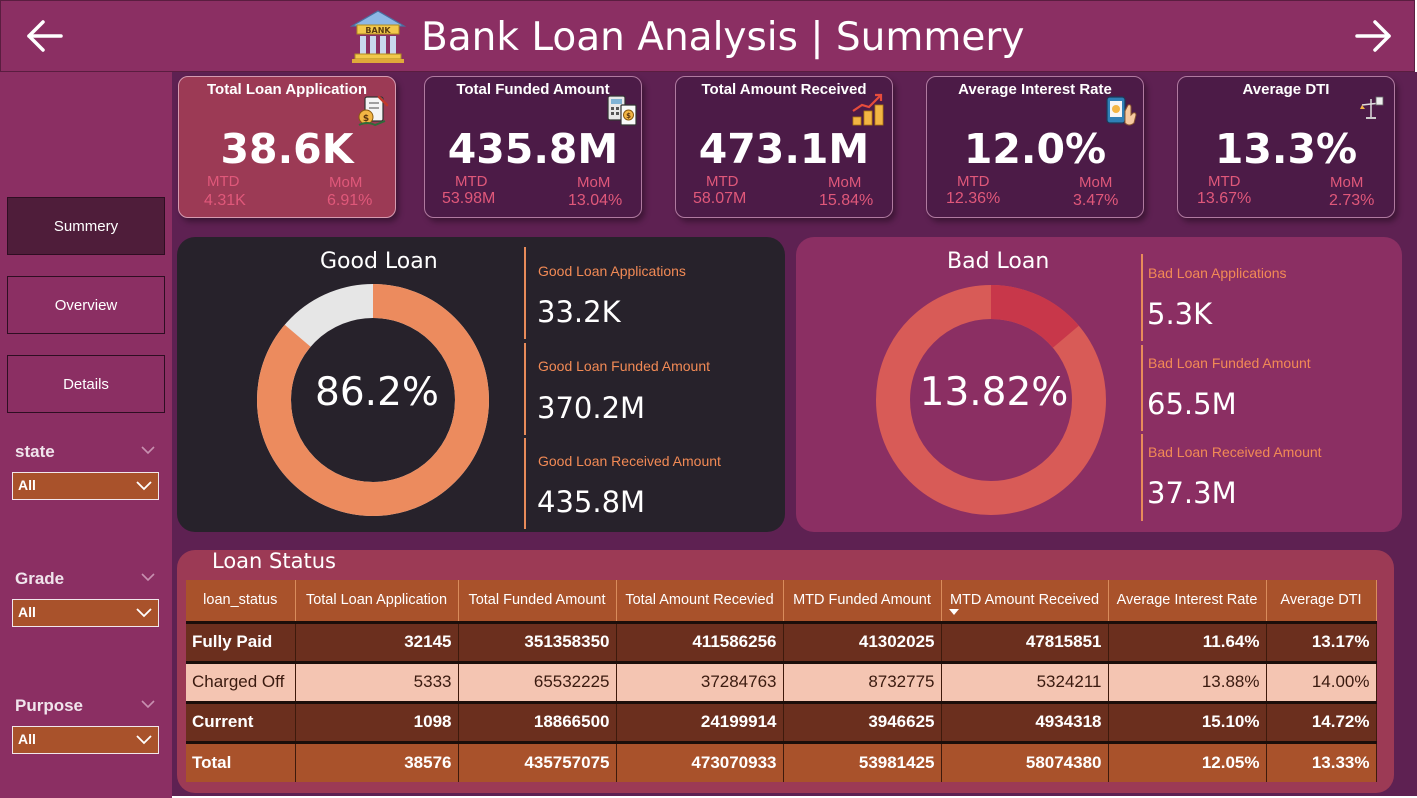 The height and width of the screenshot is (798, 1417). Describe the element at coordinates (595, 200) in the screenshot. I see `kpi-mom-value: 13.04%` at that location.